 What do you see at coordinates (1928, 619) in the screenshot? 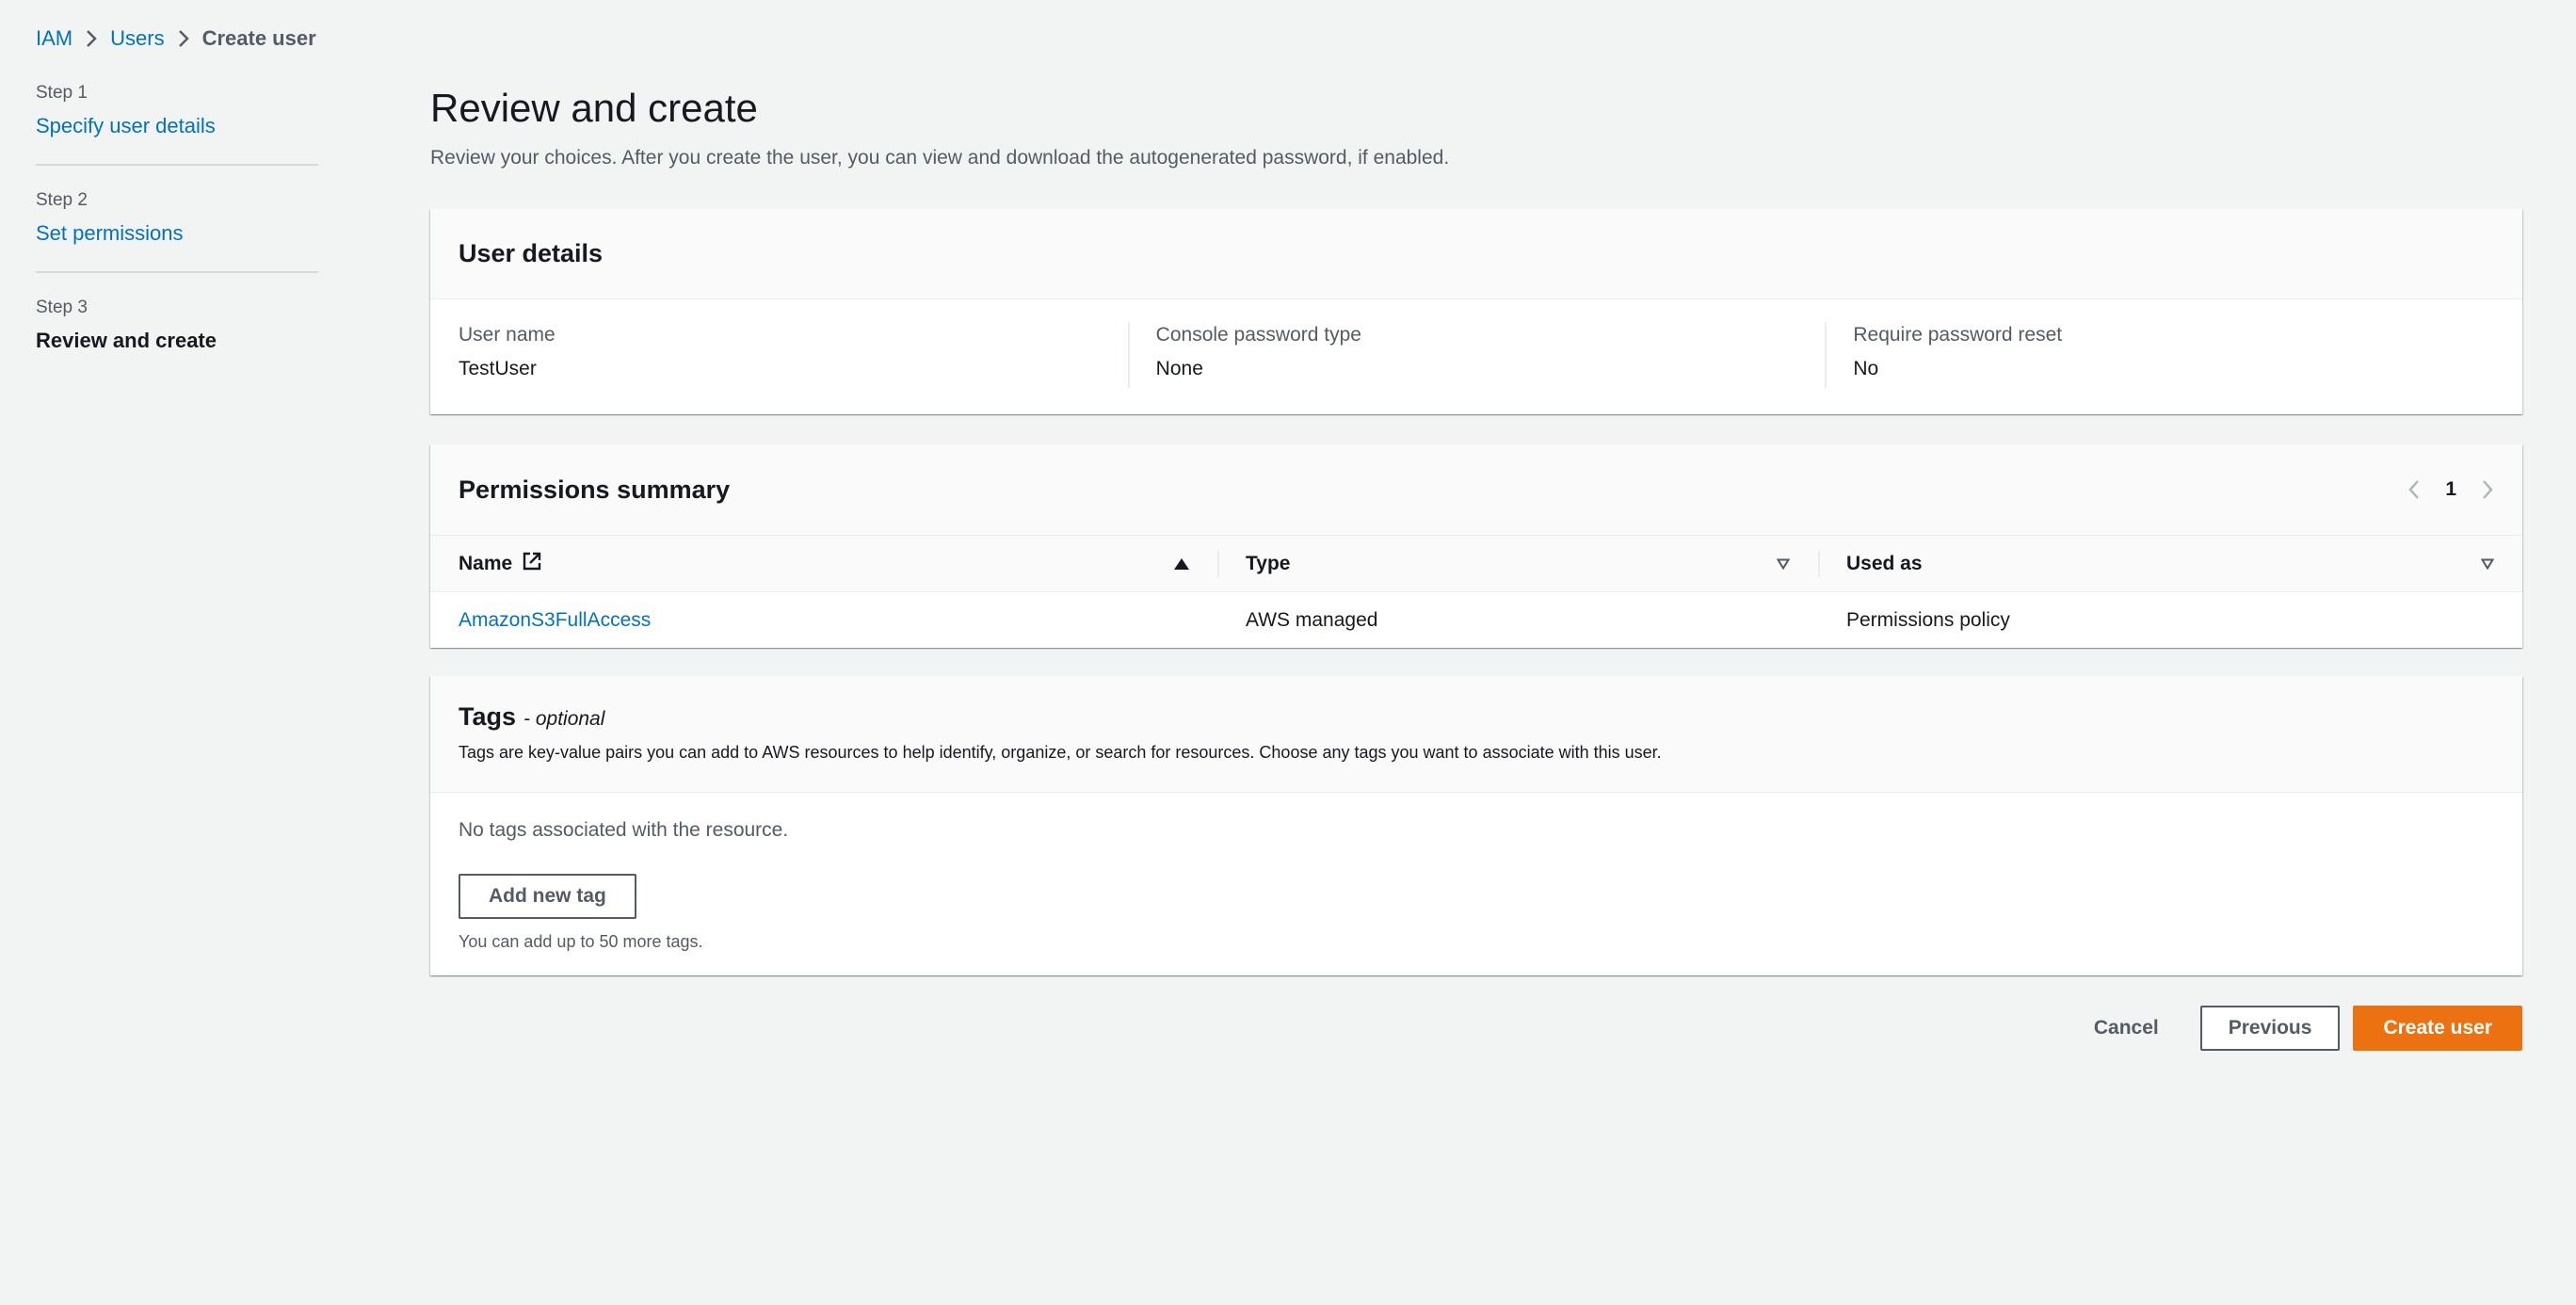
I see `cell-used-as: Permissions policy` at bounding box center [1928, 619].